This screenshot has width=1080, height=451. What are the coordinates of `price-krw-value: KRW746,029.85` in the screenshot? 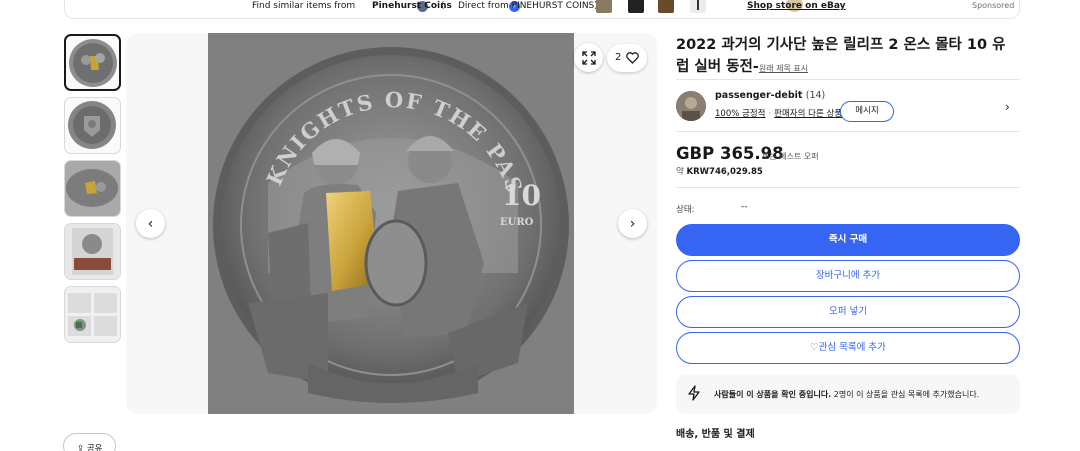 It's located at (724, 172).